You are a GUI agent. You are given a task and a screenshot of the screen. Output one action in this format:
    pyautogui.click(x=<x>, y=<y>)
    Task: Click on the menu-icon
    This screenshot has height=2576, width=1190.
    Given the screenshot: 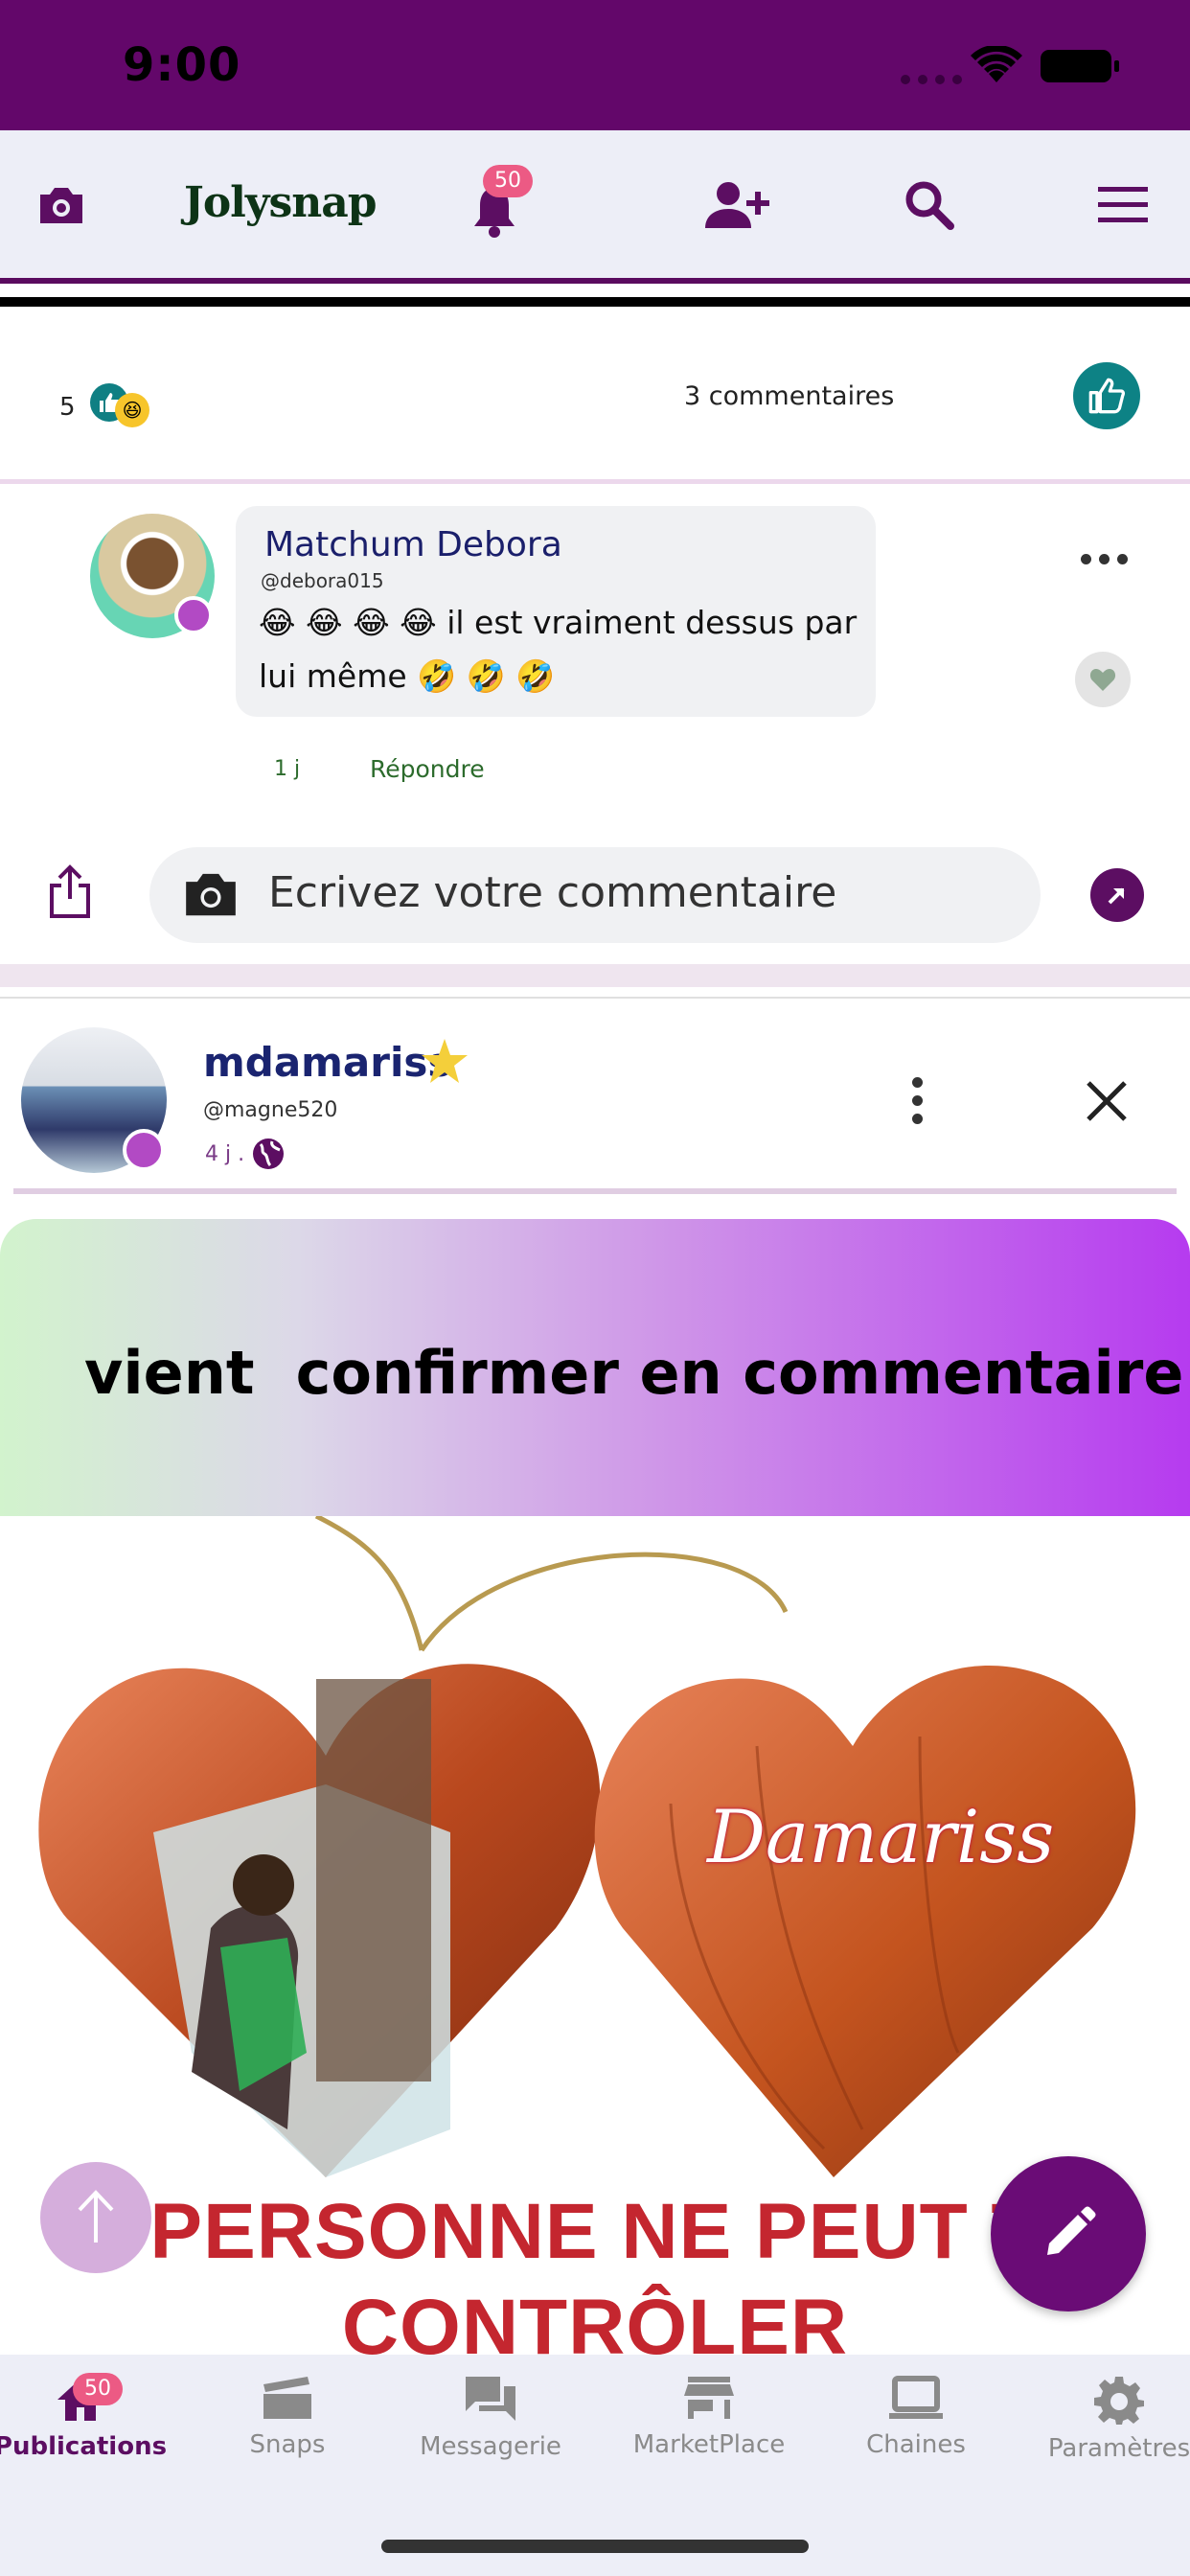 What is the action you would take?
    pyautogui.click(x=1123, y=204)
    